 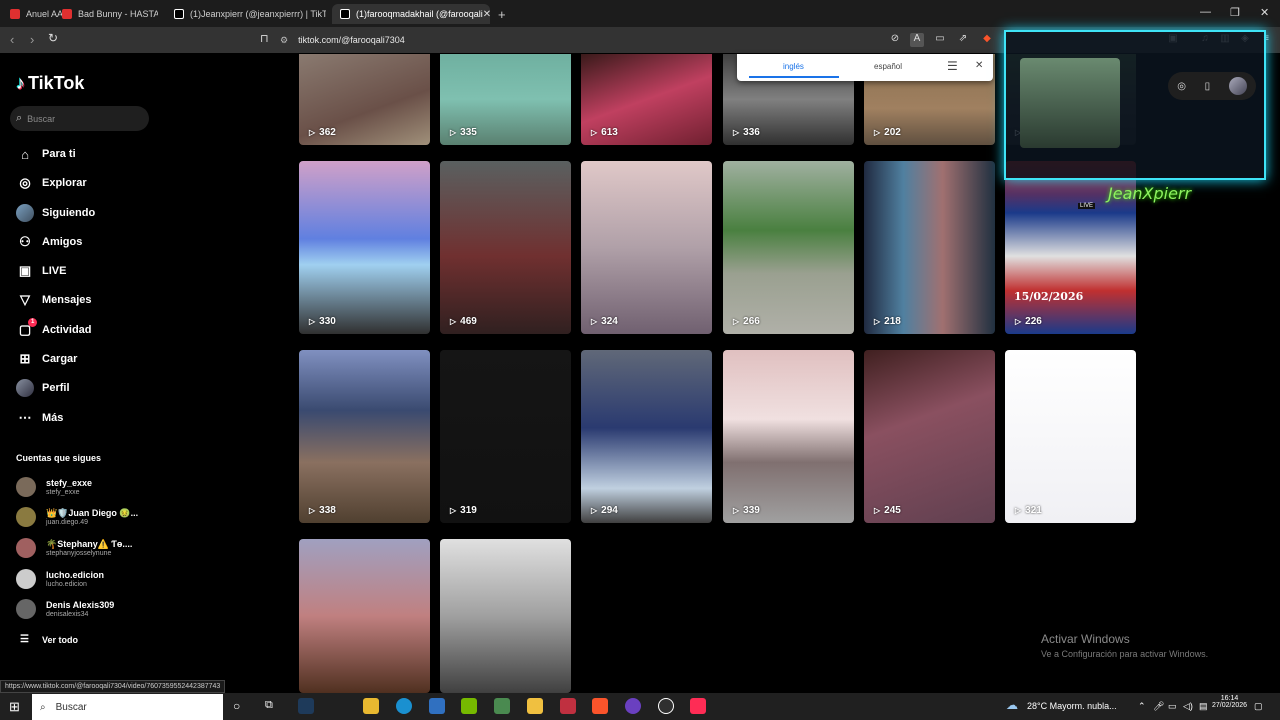 I want to click on new-tab-button: +, so click(x=502, y=14).